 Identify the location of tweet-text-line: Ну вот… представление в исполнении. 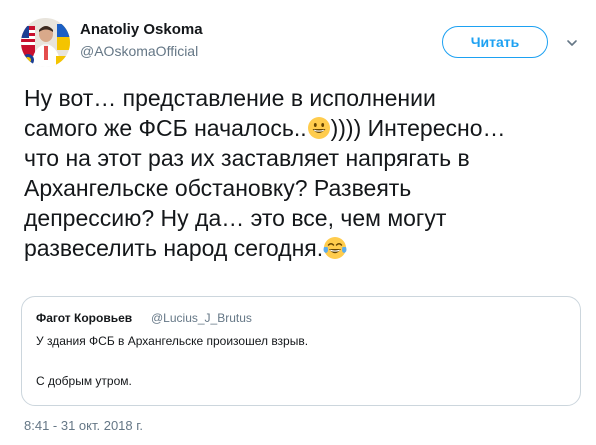
(230, 98).